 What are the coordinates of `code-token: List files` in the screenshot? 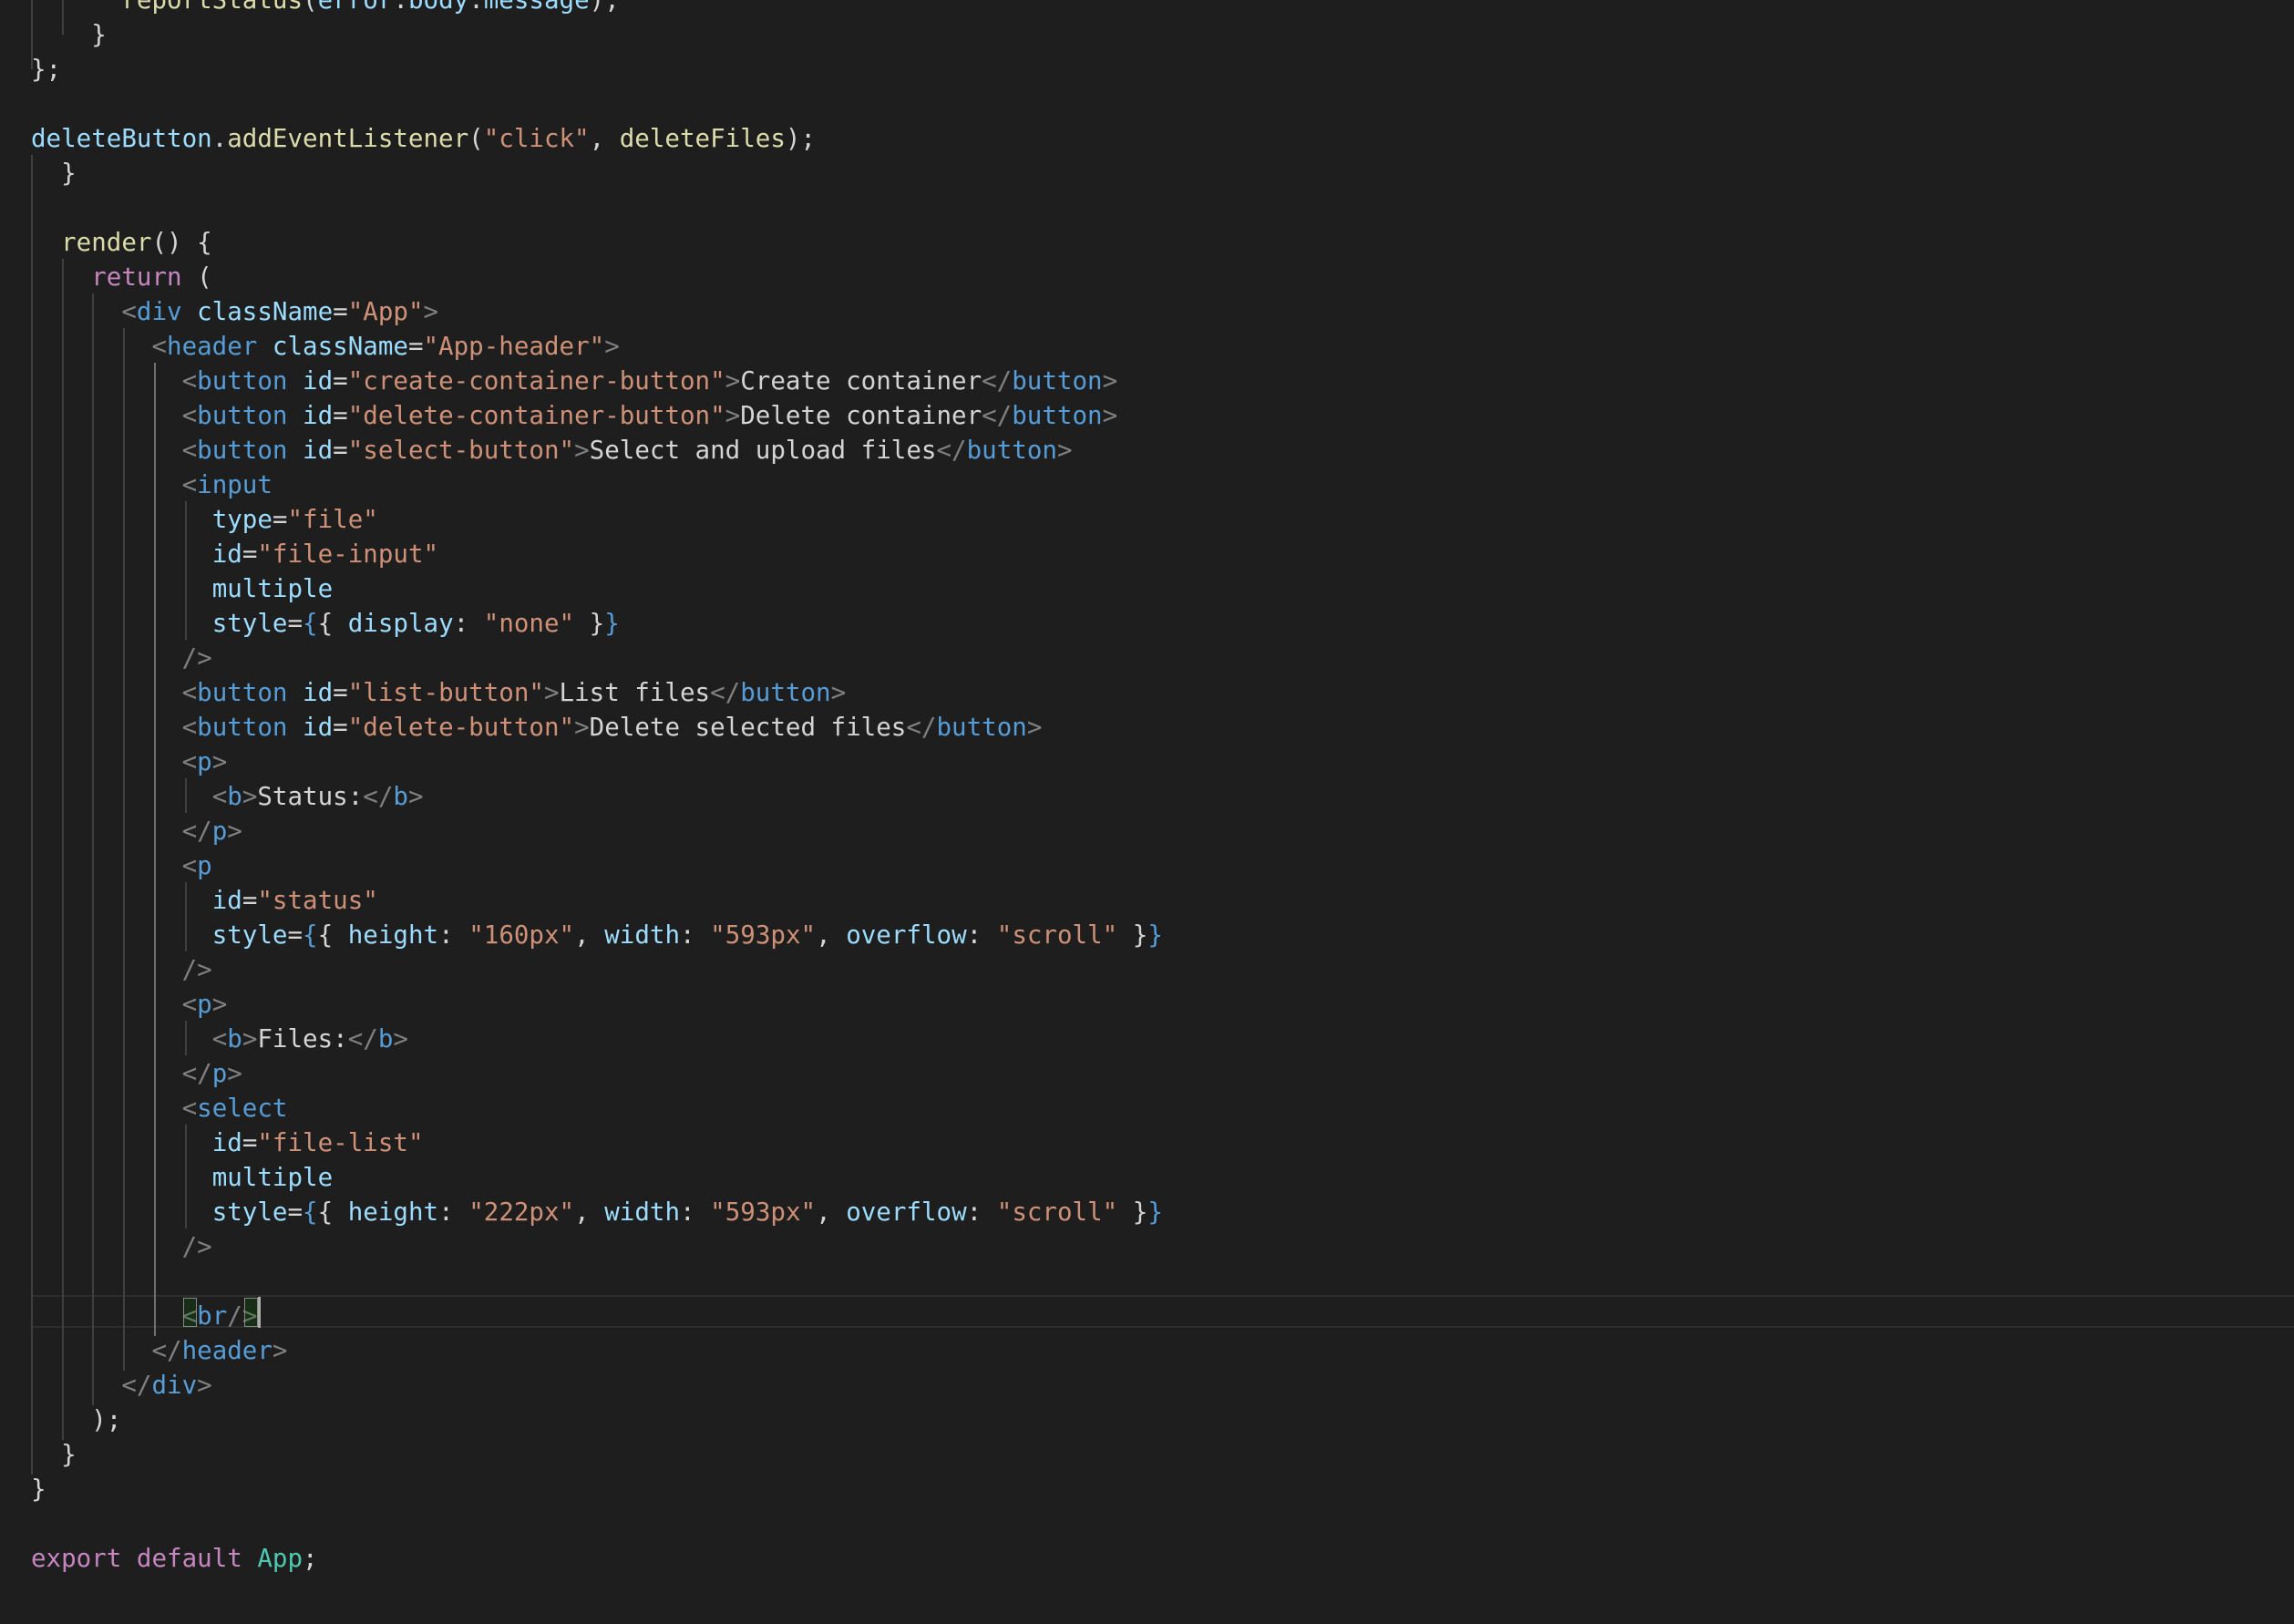 It's located at (635, 692).